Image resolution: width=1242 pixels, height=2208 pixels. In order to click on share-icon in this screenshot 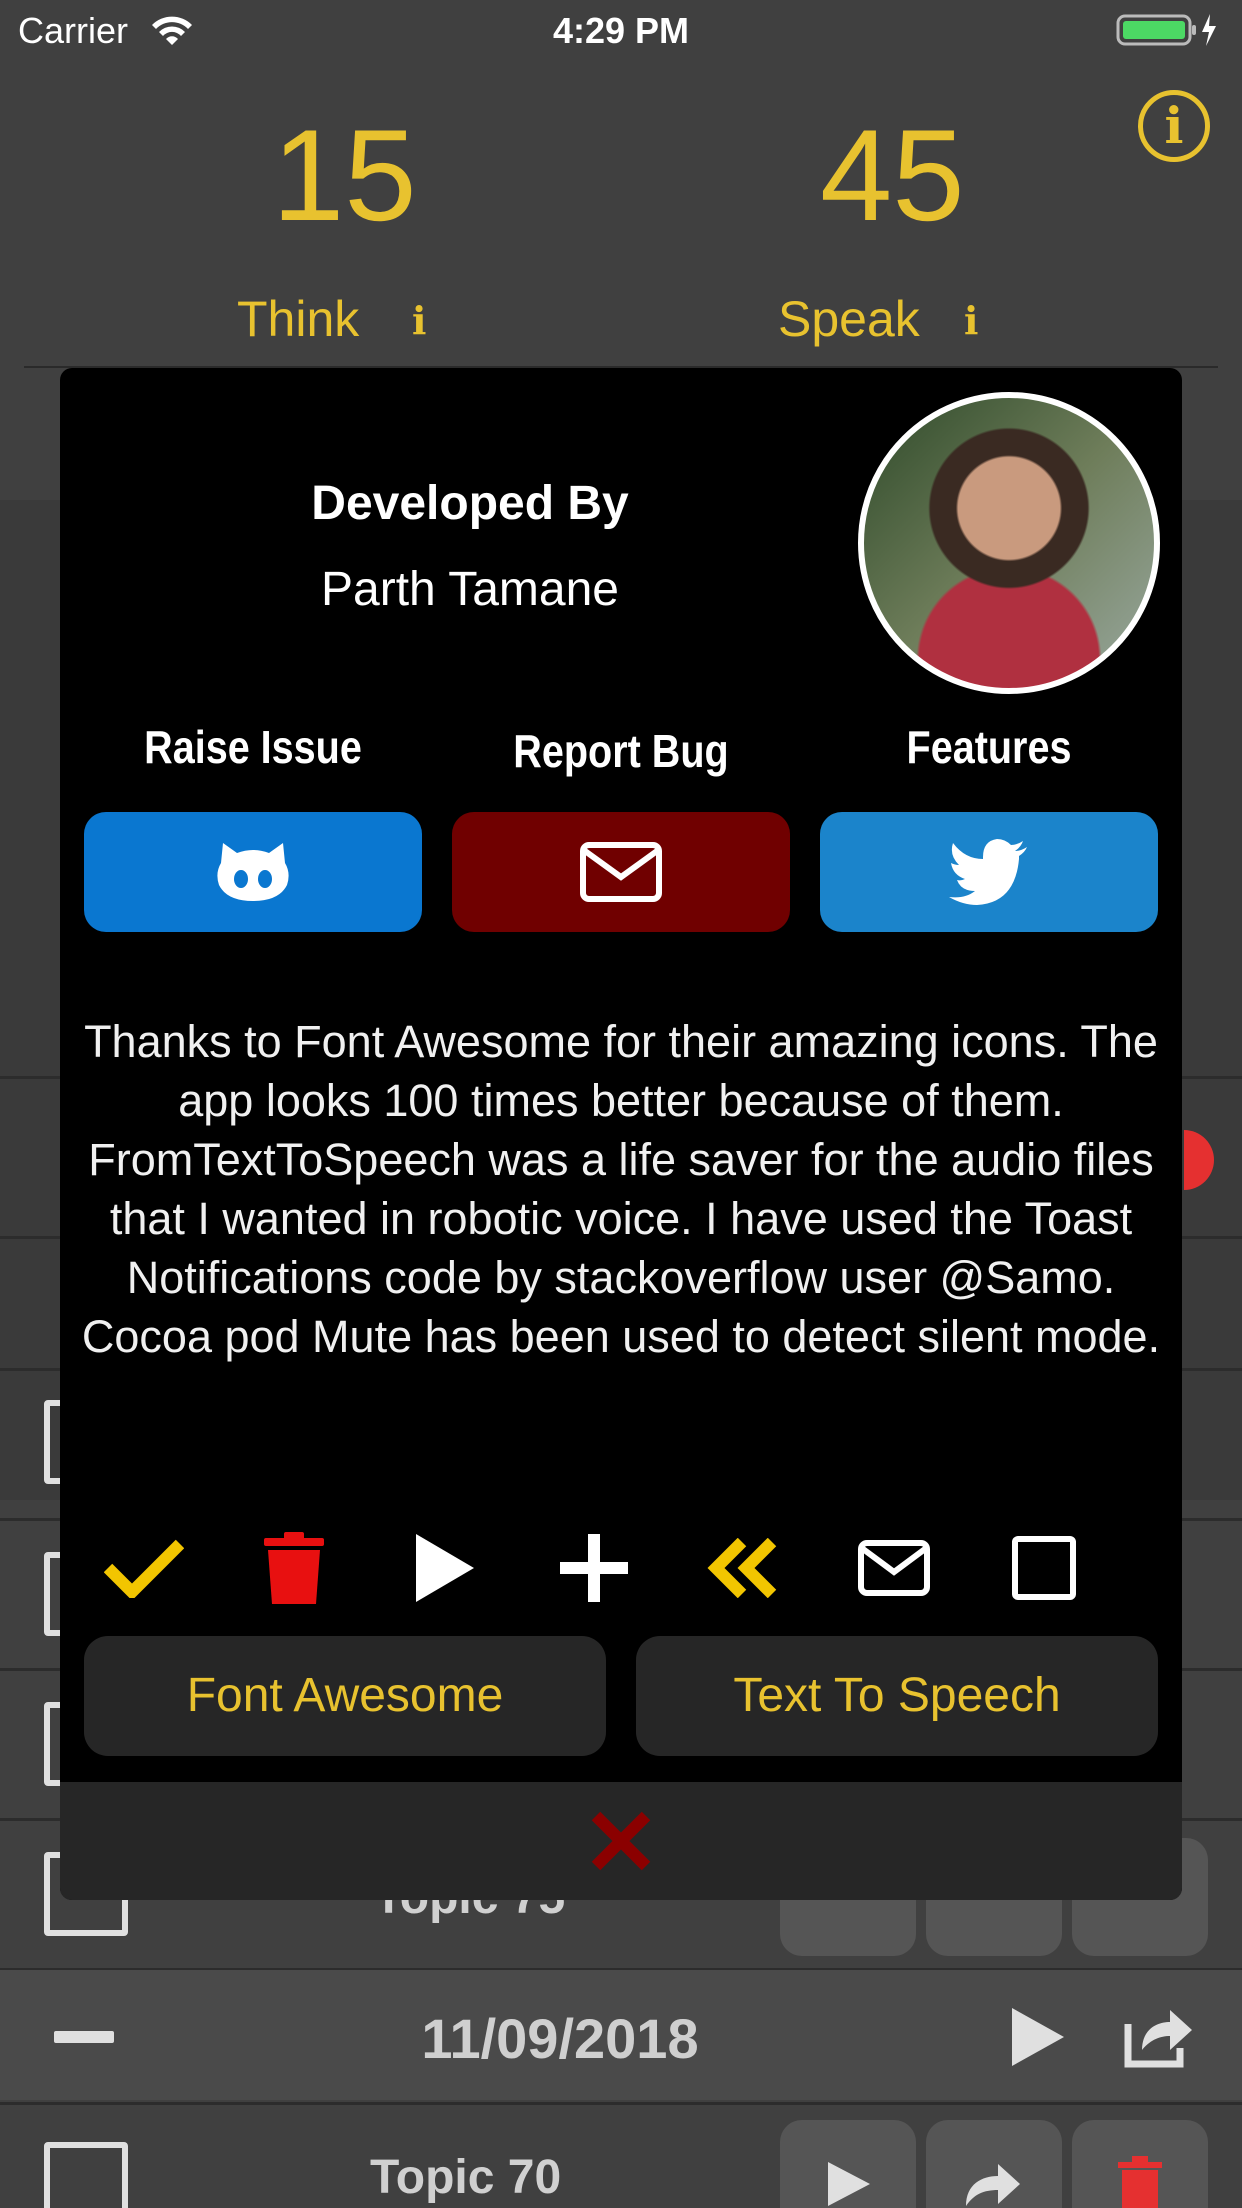, I will do `click(993, 2185)`.